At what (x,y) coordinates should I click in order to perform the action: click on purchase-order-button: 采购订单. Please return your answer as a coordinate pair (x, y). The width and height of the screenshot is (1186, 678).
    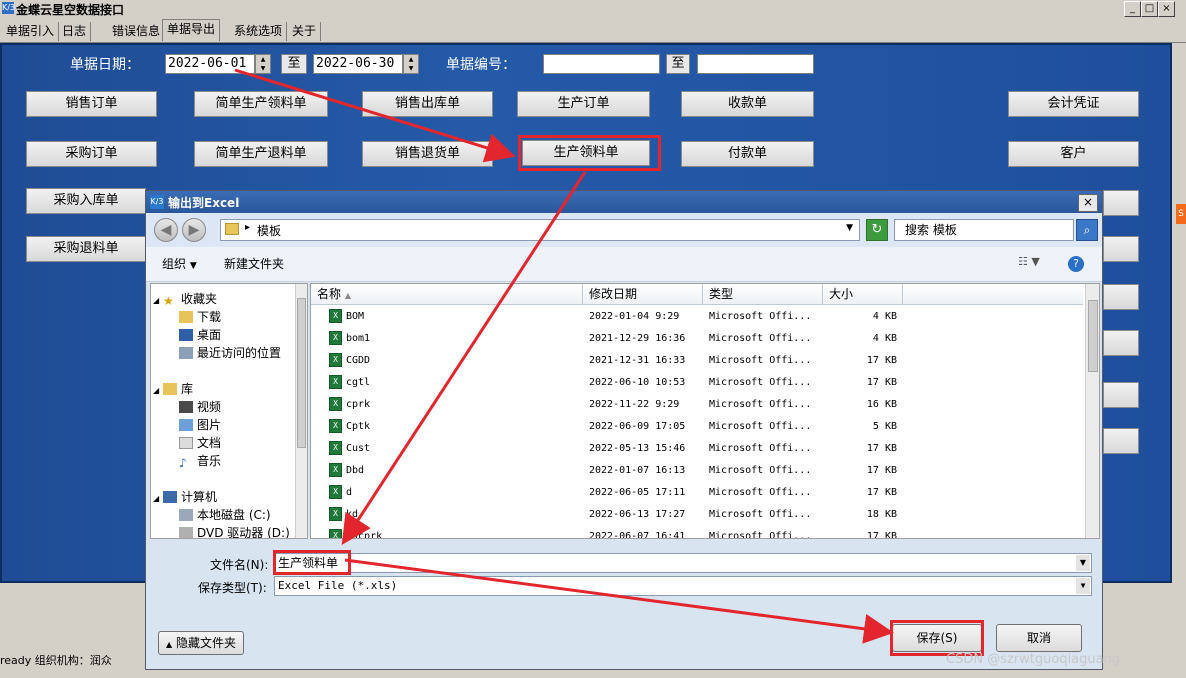
    Looking at the image, I should click on (91, 154).